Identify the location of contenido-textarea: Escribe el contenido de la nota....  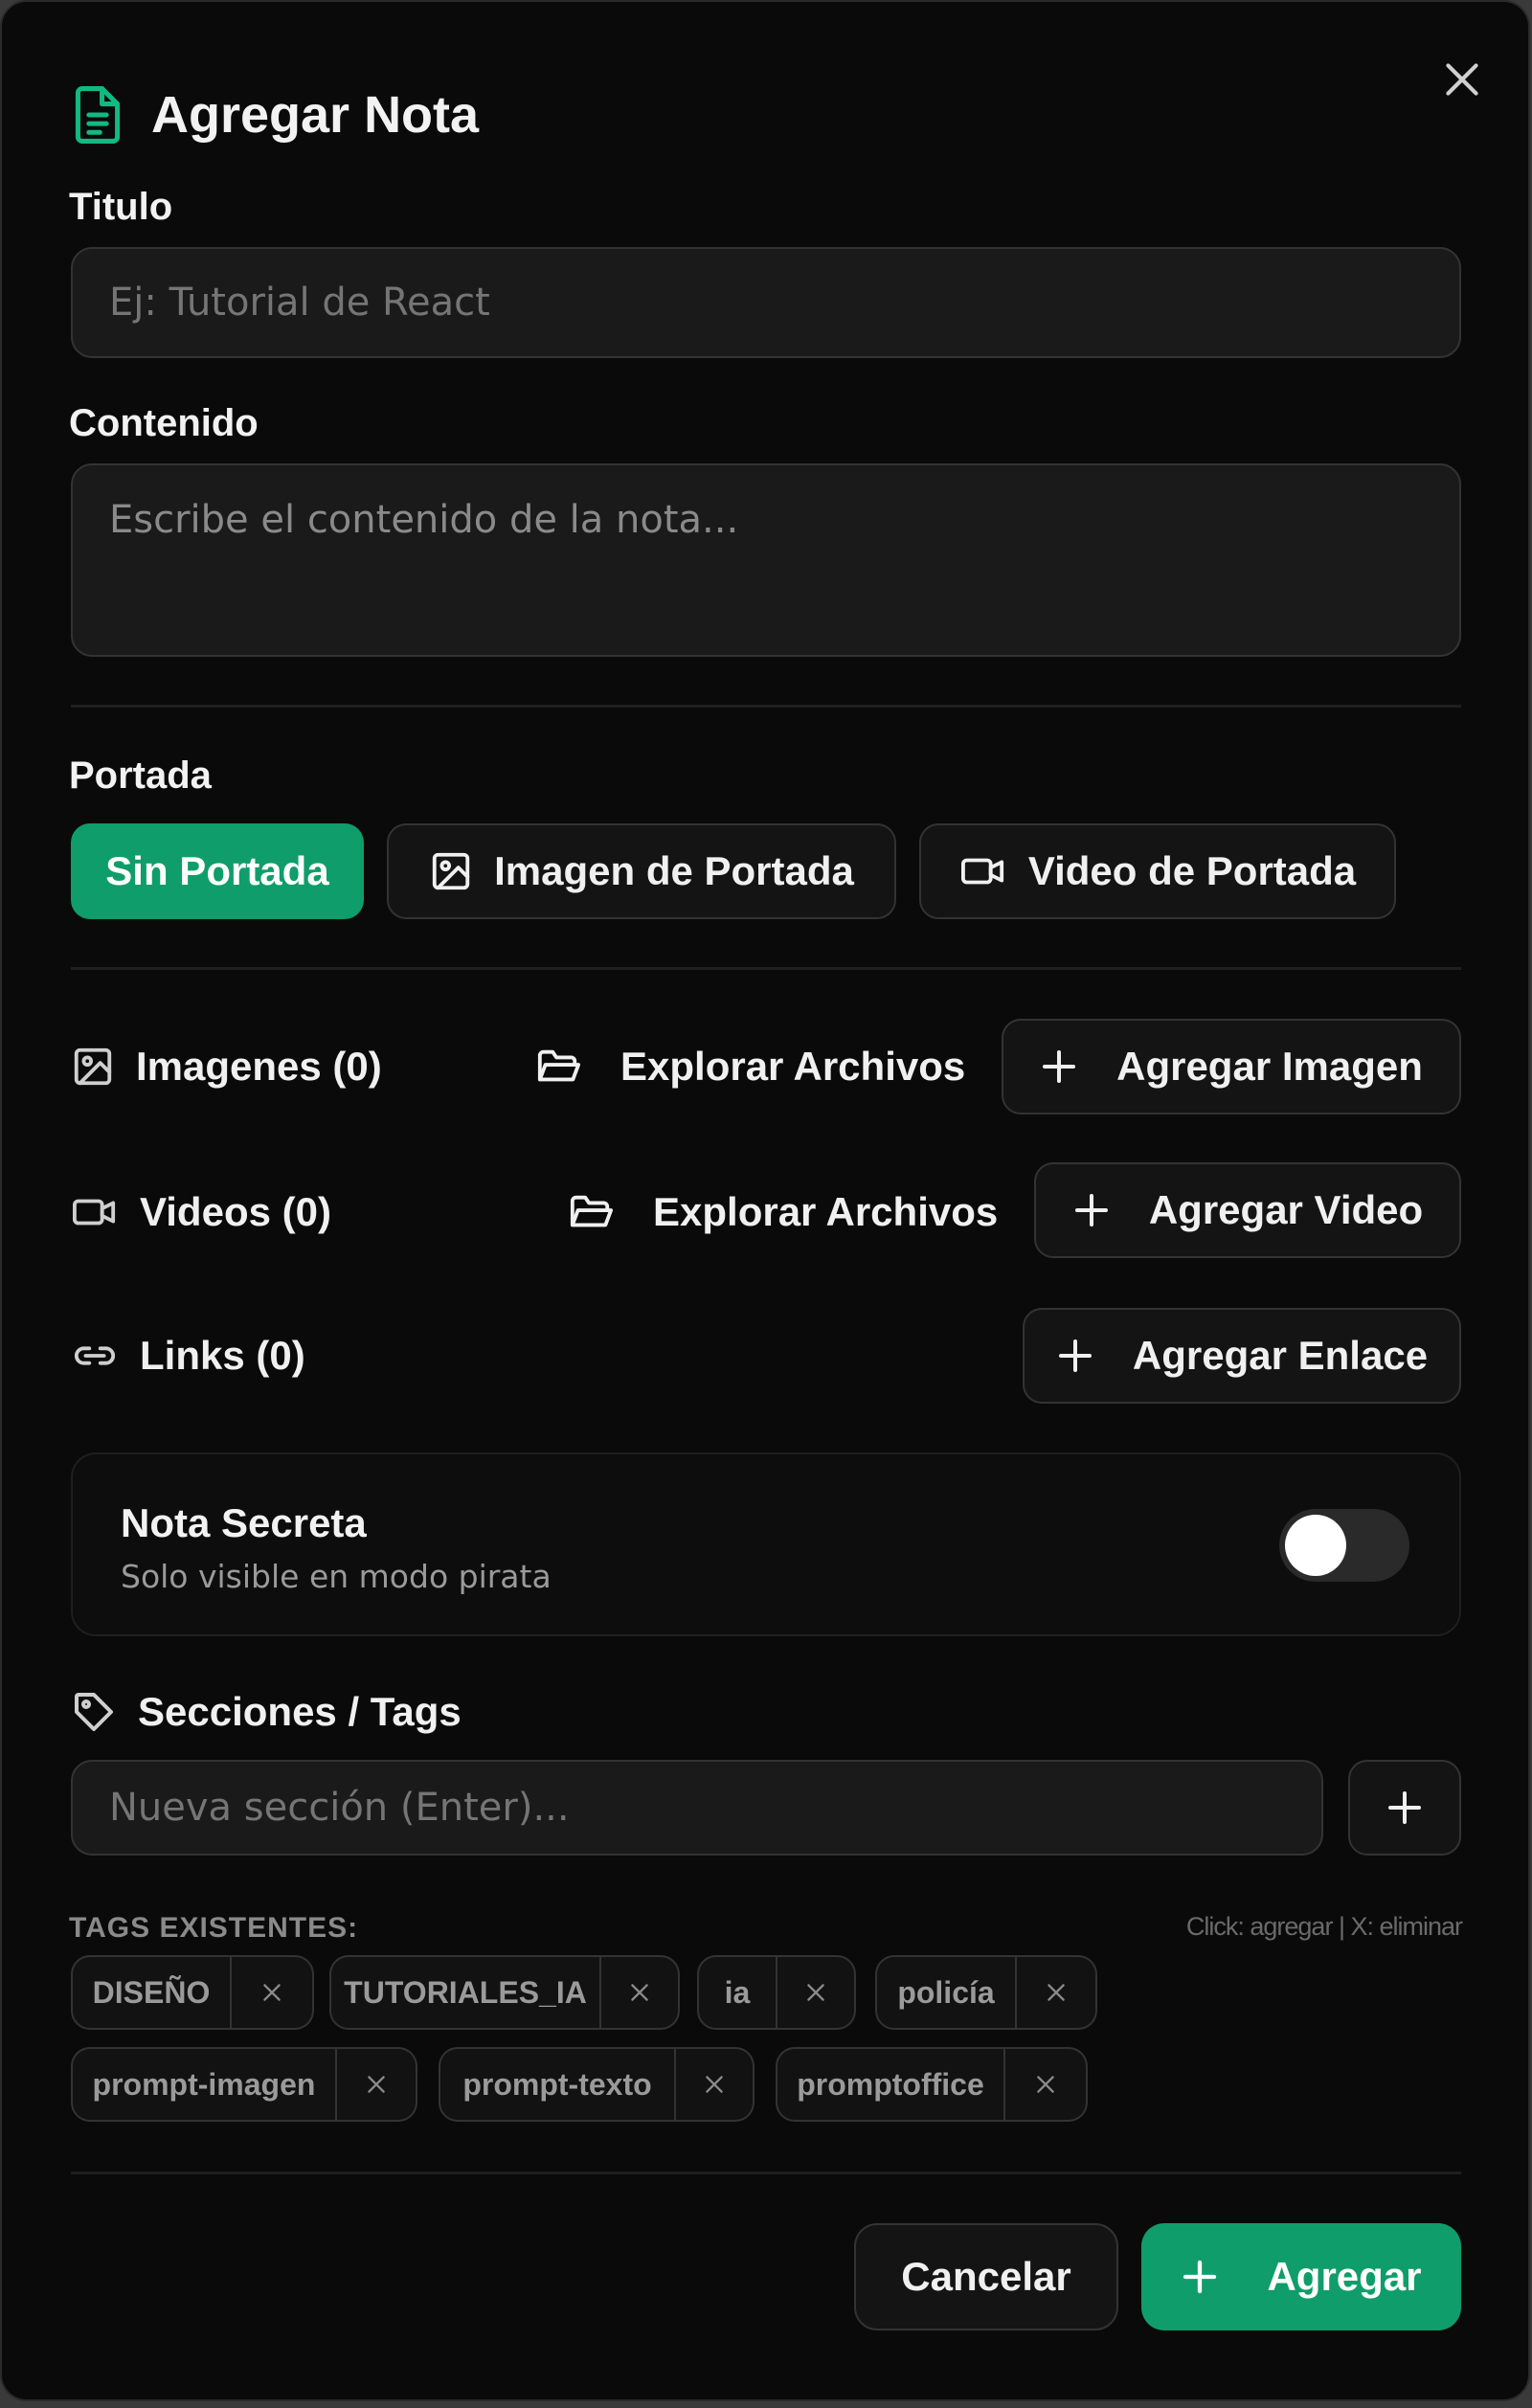
(766, 560).